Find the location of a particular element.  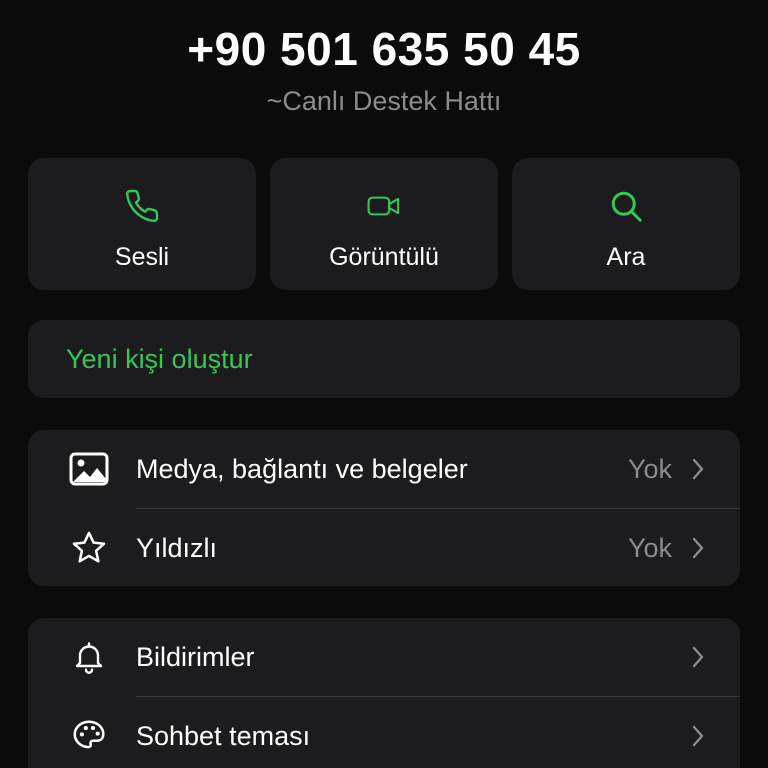

create-new-contact-button: Yeni kişi oluştur is located at coordinates (384, 359).